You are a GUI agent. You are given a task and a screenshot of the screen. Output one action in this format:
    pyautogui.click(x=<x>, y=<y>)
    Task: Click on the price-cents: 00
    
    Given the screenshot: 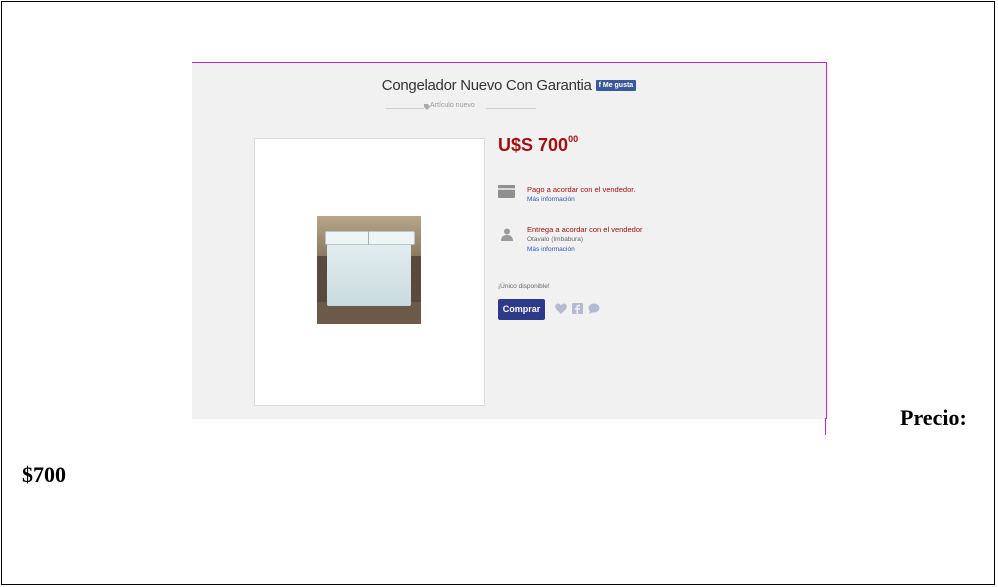 What is the action you would take?
    pyautogui.click(x=573, y=139)
    